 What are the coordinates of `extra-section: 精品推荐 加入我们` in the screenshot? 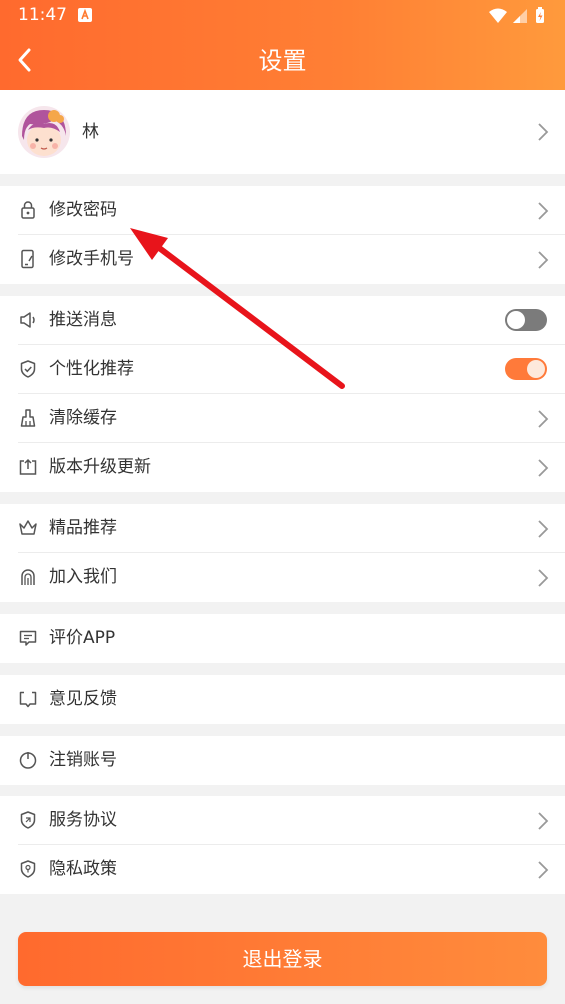 It's located at (282, 553).